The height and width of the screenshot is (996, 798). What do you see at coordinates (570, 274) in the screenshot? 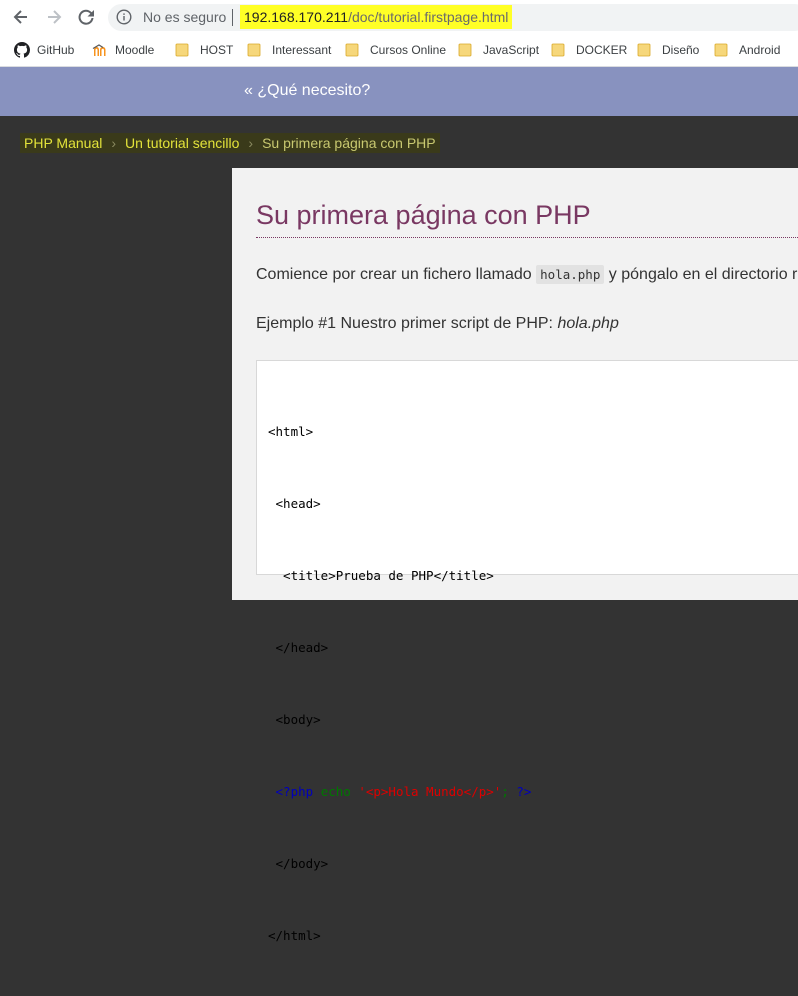
I see `inline-code-filename: hola.php` at bounding box center [570, 274].